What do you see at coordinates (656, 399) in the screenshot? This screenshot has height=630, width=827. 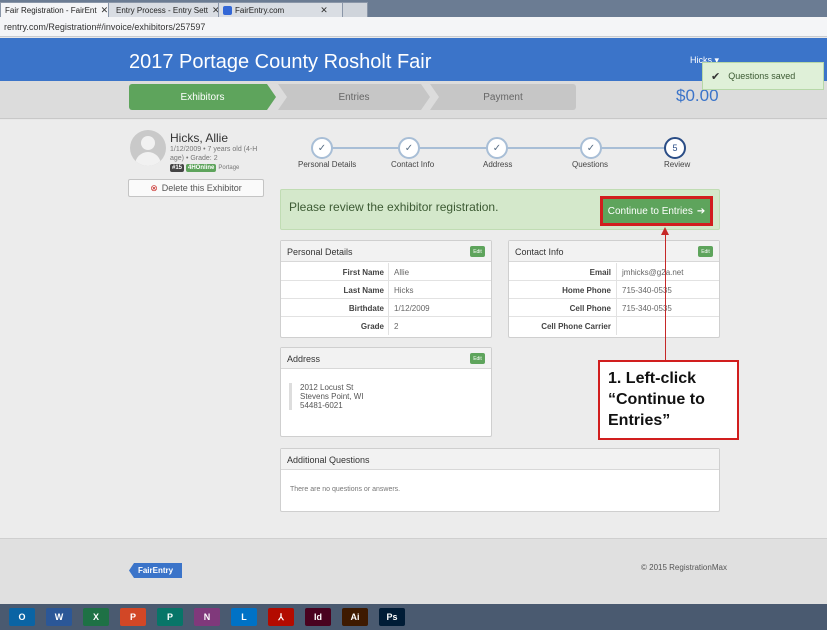 I see `annotation-text: “Continue to` at bounding box center [656, 399].